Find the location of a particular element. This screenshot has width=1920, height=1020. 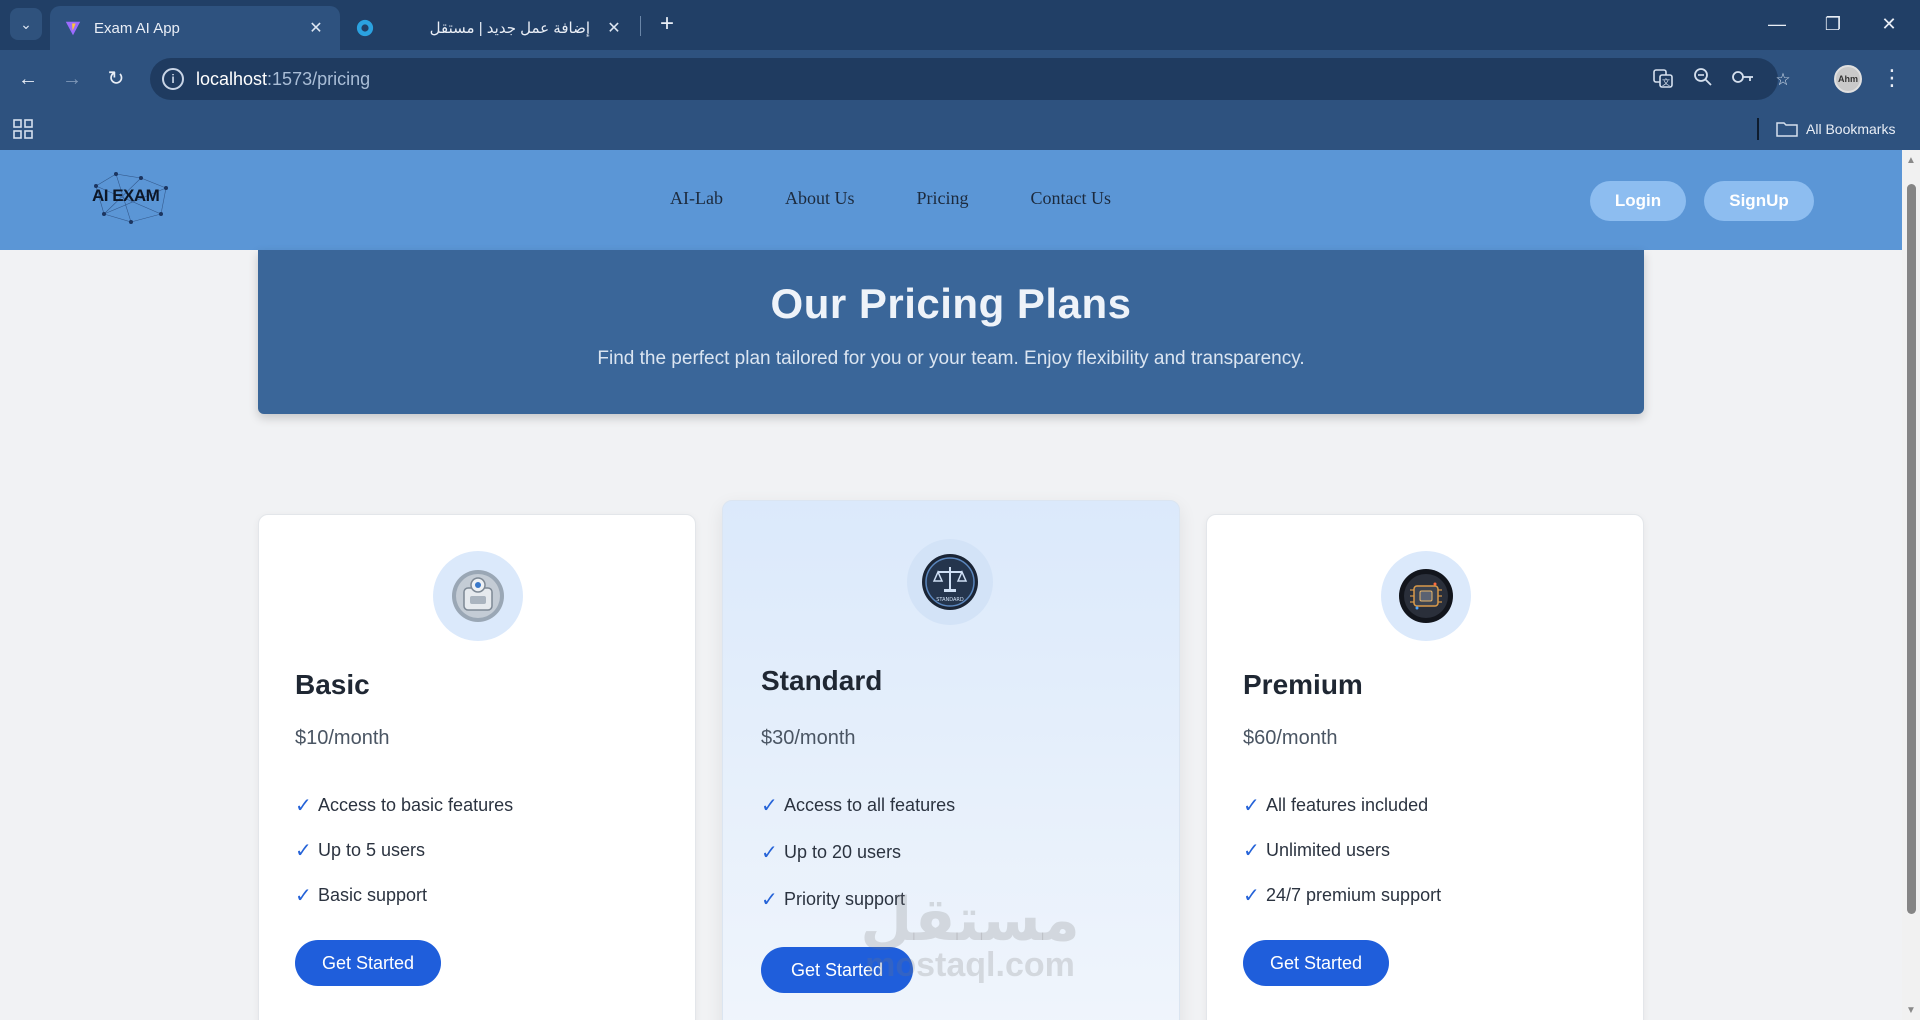

password-key-icon is located at coordinates (1743, 80).